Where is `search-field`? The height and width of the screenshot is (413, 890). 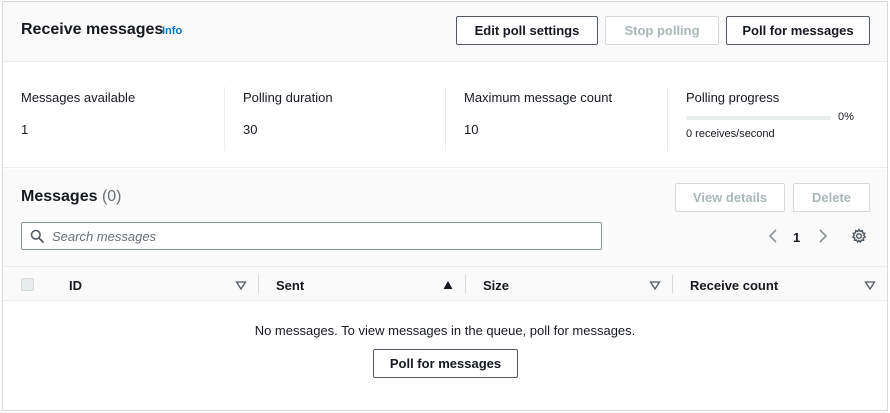
search-field is located at coordinates (311, 236).